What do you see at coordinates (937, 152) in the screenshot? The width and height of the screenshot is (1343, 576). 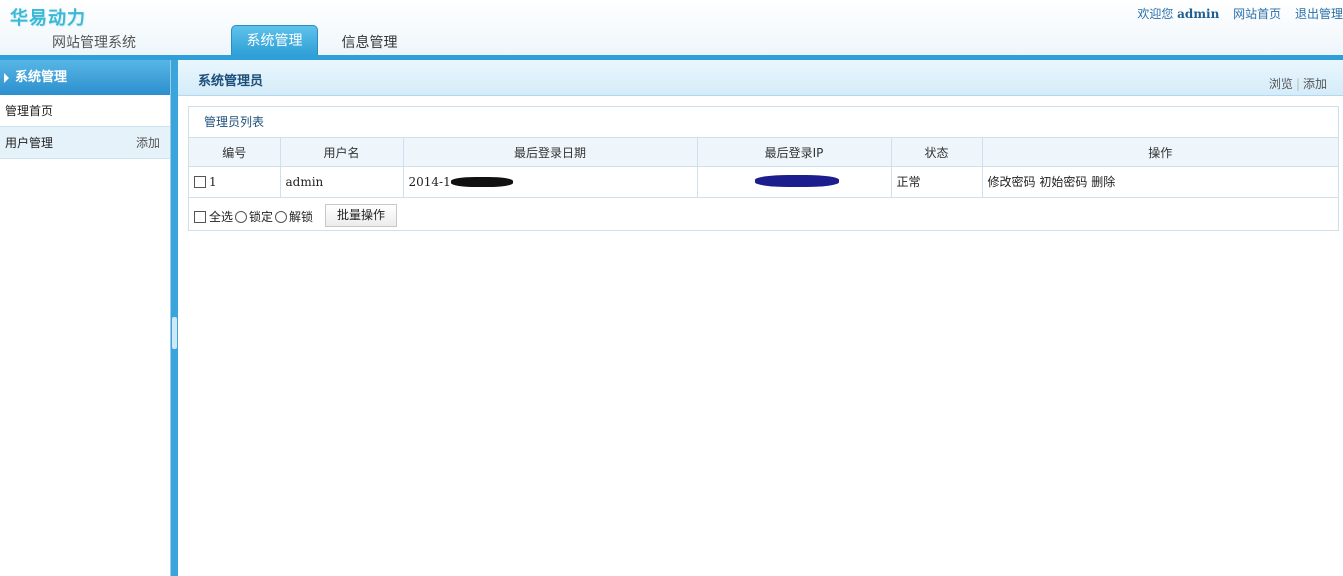 I see `col-header-status: 状态` at bounding box center [937, 152].